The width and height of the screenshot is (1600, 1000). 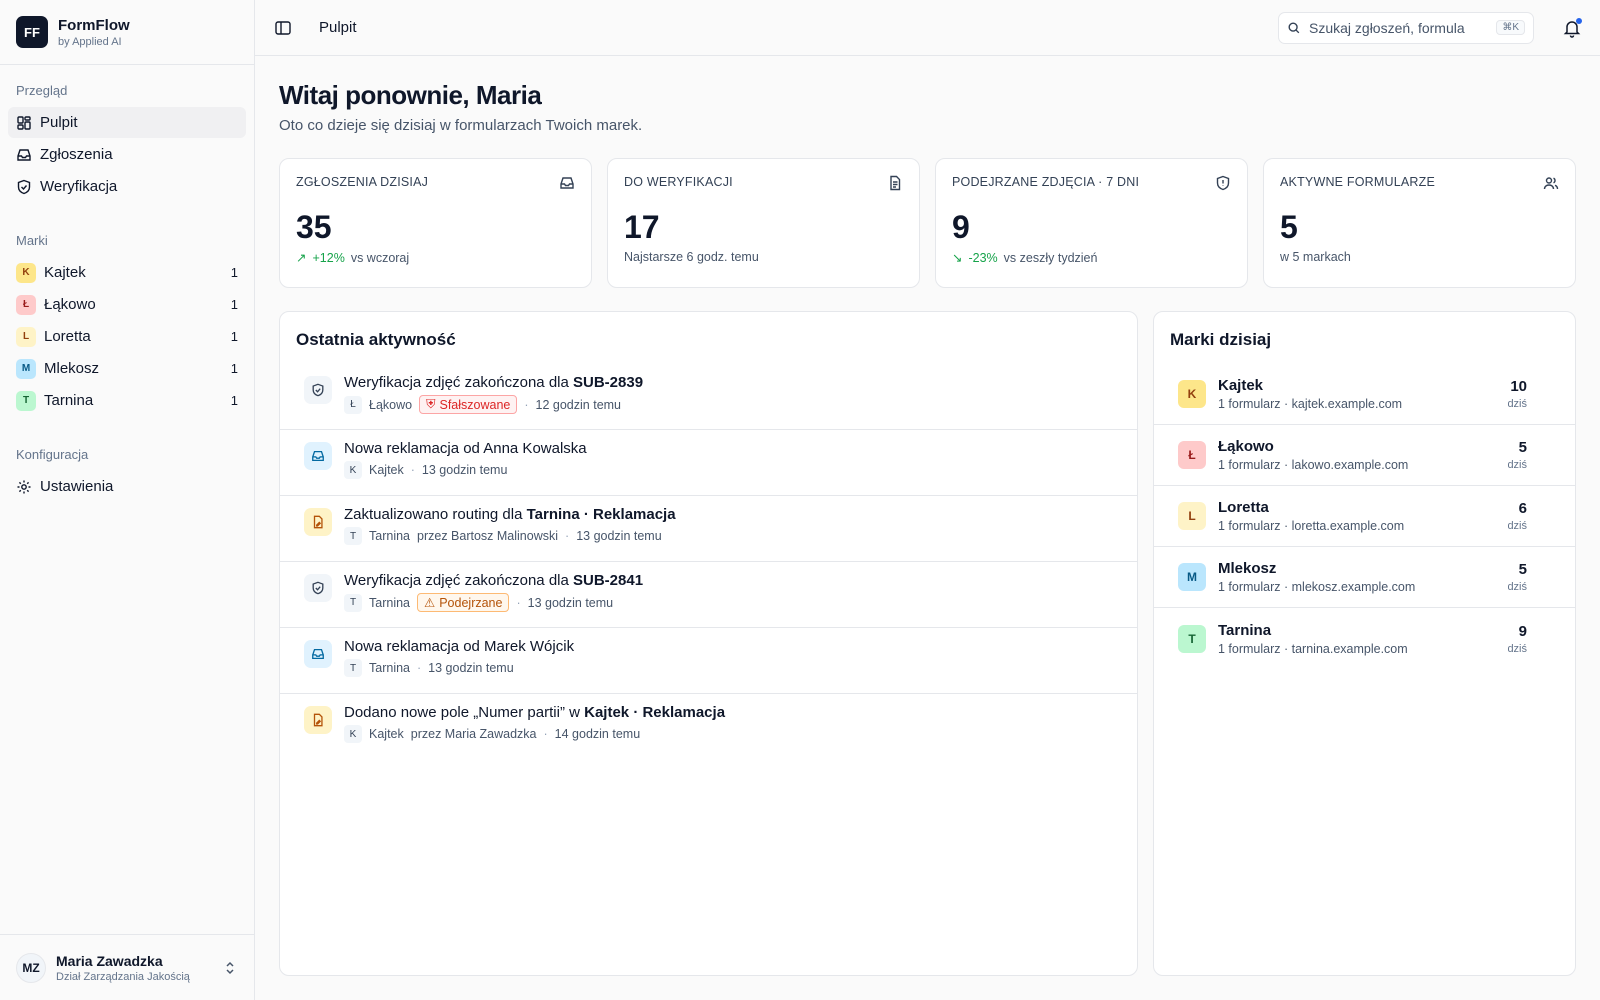 I want to click on brand-name: Kajtek, so click(x=1241, y=385).